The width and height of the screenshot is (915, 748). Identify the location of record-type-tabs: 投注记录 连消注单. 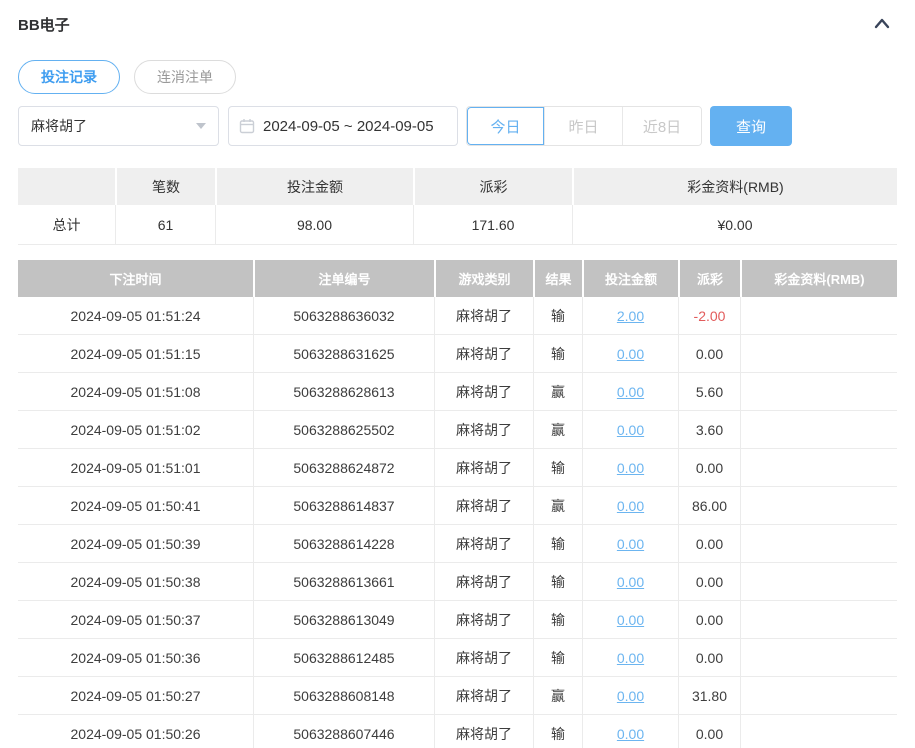
(457, 77).